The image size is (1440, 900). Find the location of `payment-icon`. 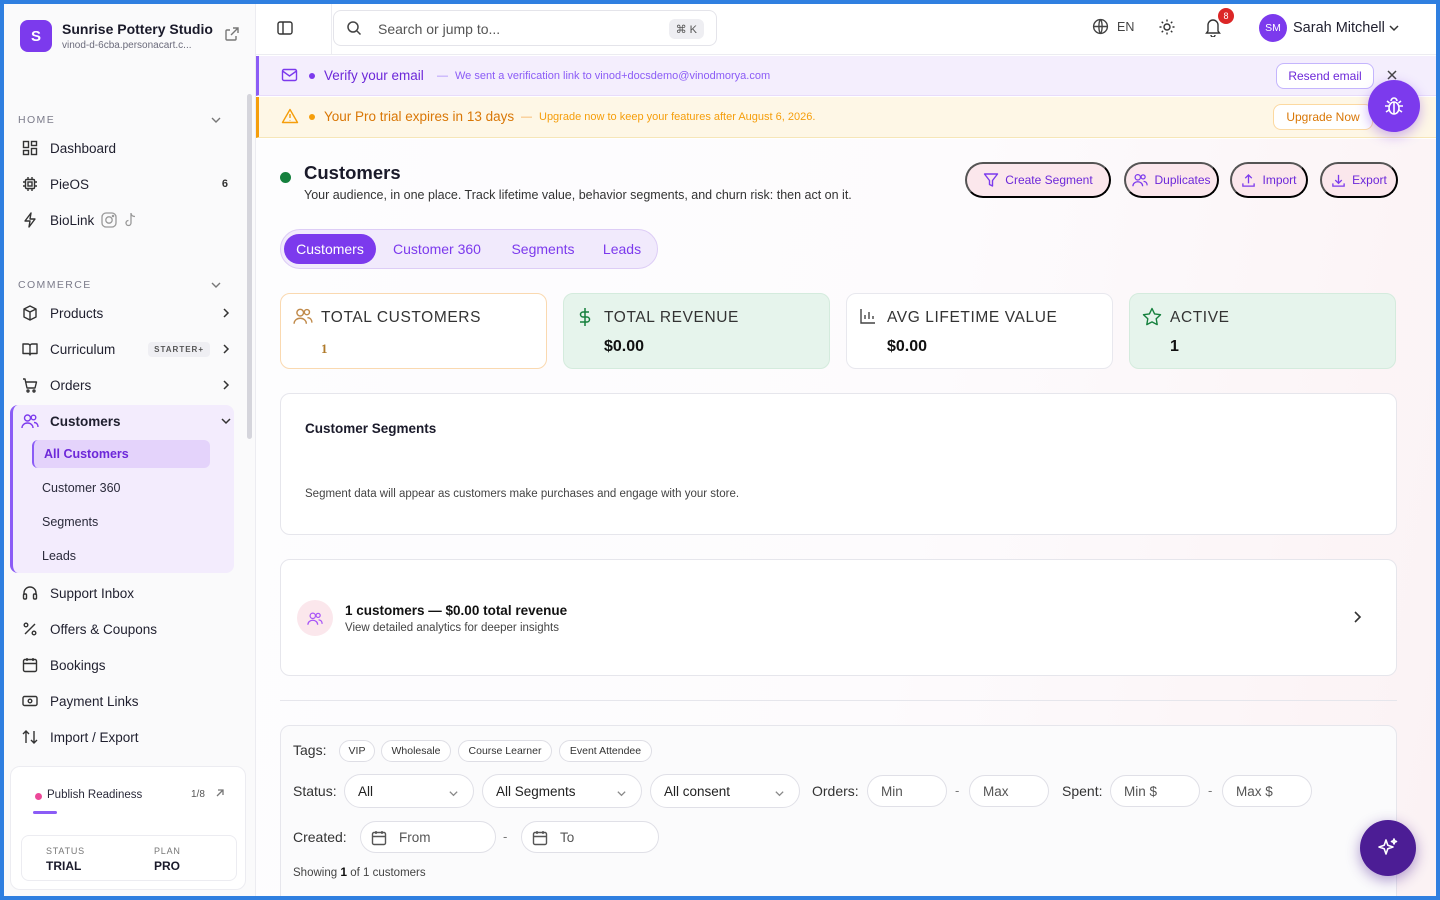

payment-icon is located at coordinates (30, 701).